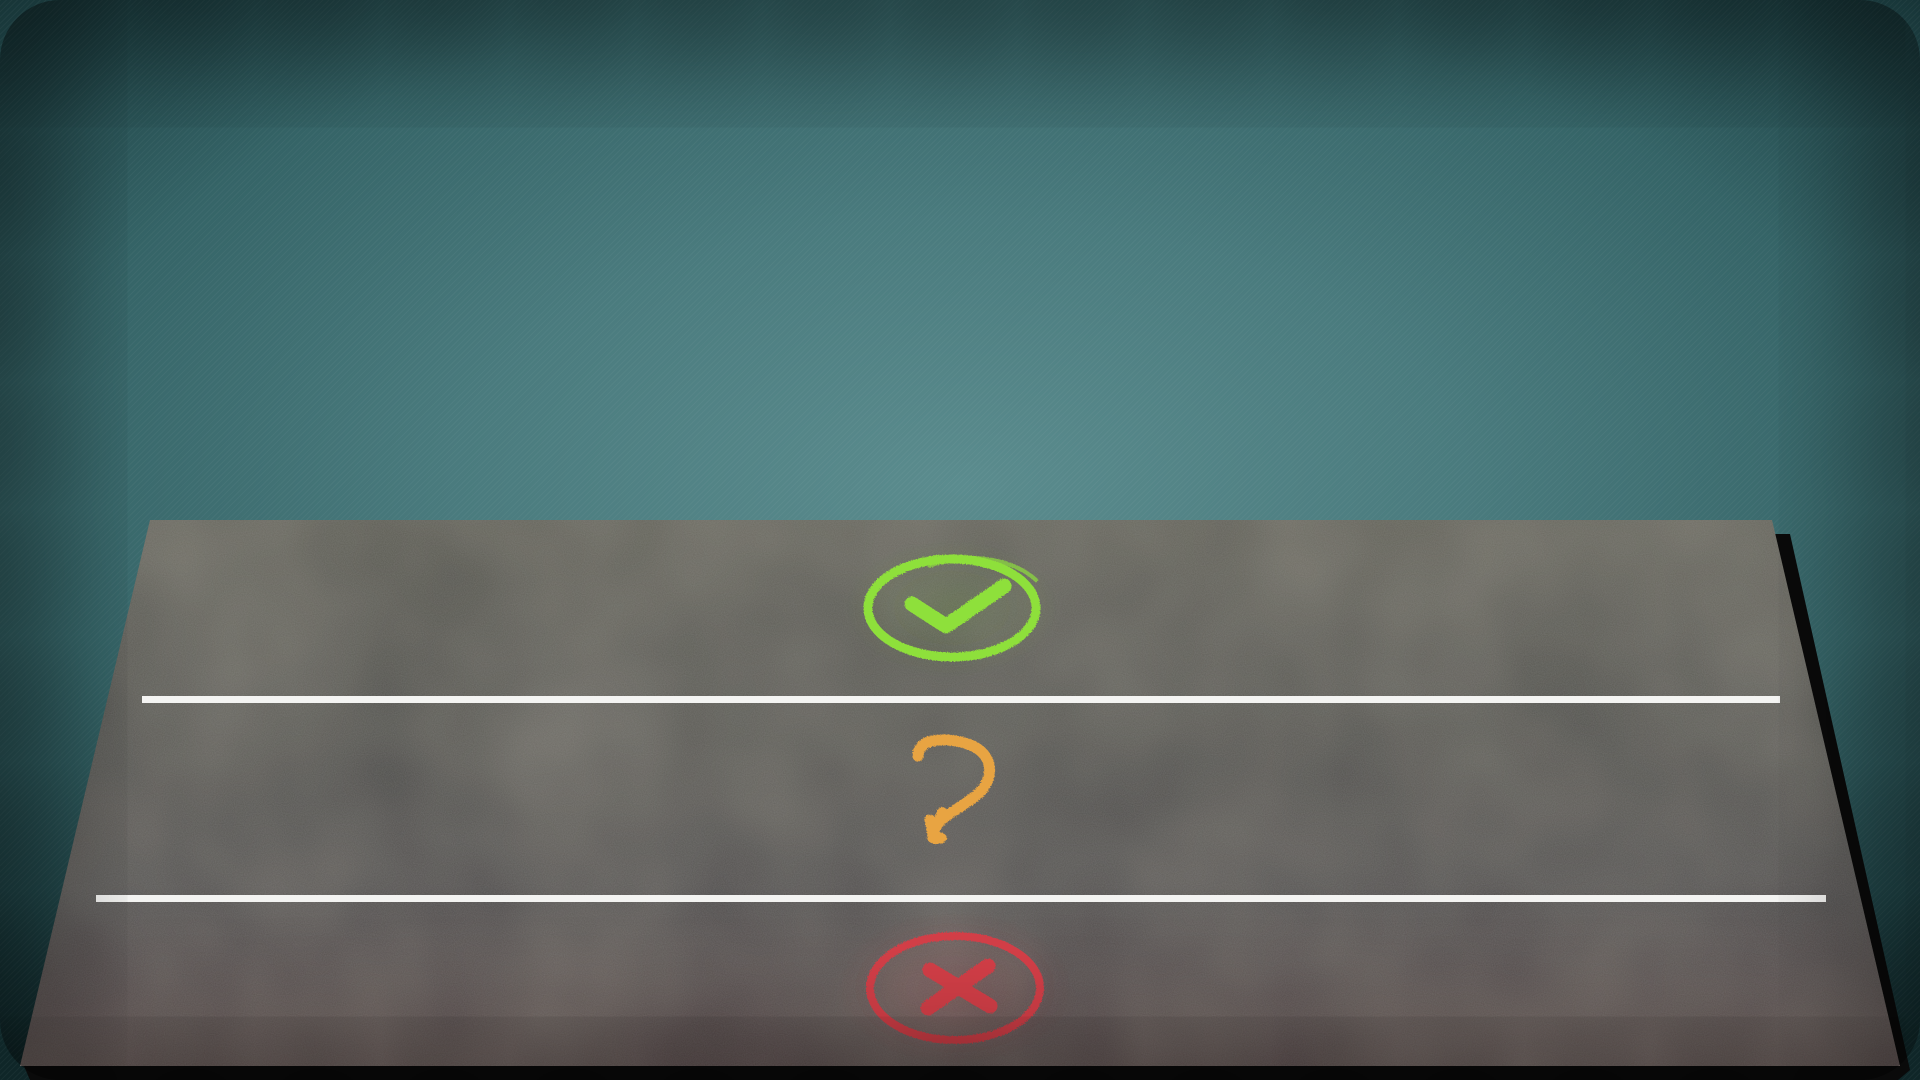 The width and height of the screenshot is (1920, 1080). Describe the element at coordinates (961, 898) in the screenshot. I see `divider-line-bottom` at that location.